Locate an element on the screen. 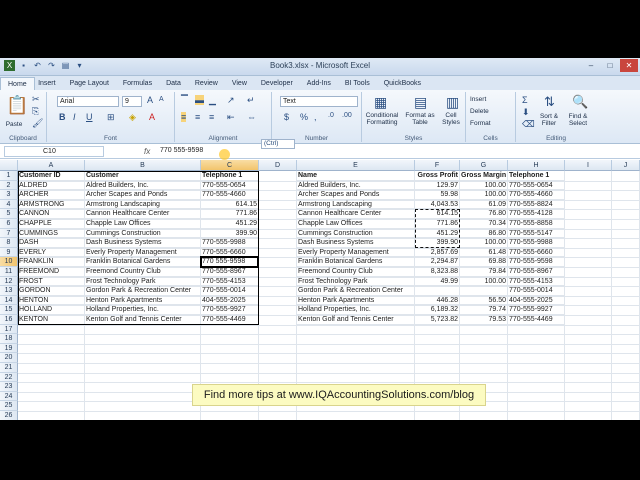 This screenshot has height=480, width=640. copy-icon: ⎘ is located at coordinates (35, 111).